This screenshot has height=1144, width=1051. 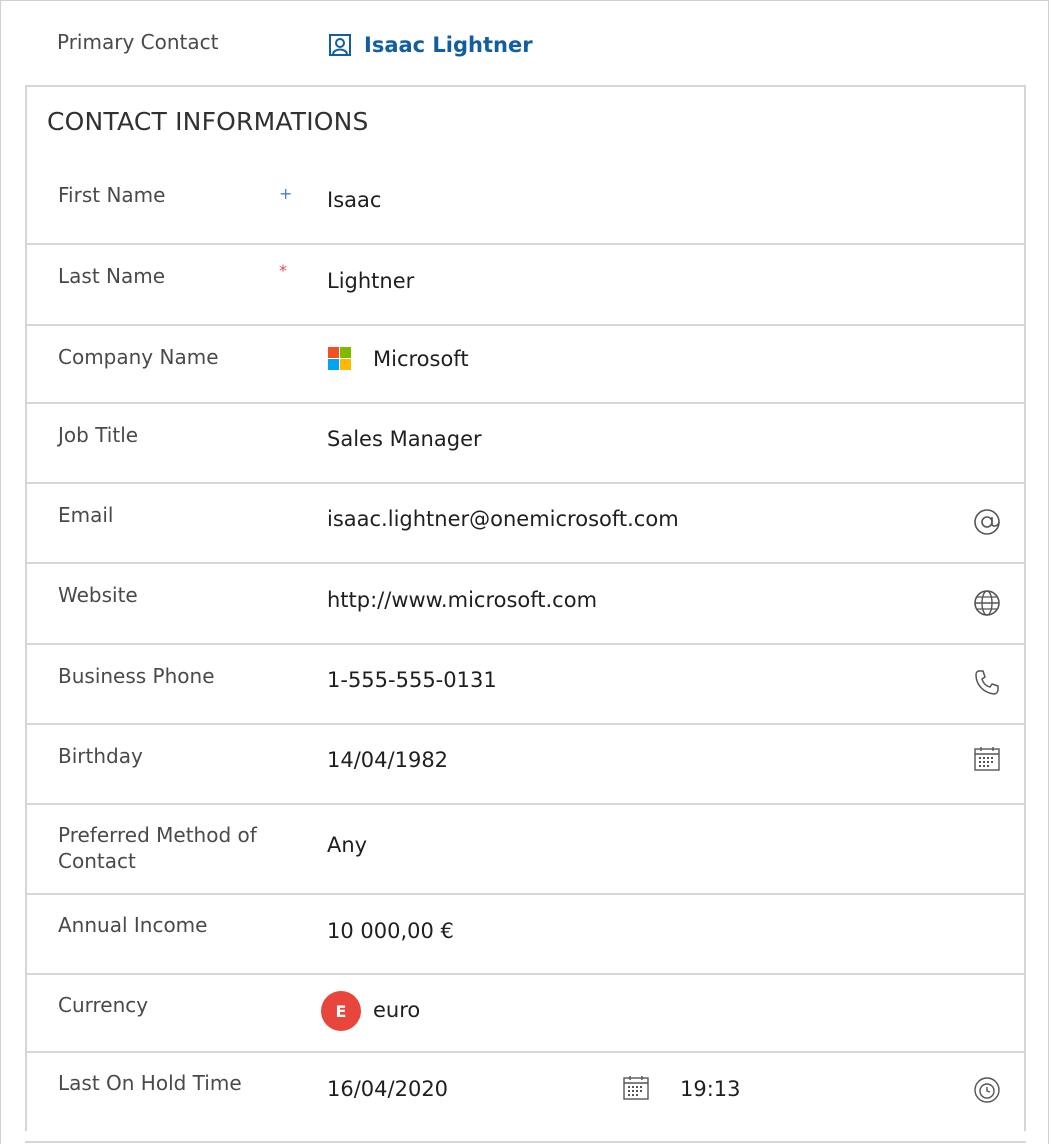 What do you see at coordinates (525, 765) in the screenshot?
I see `field-row-birthday: Birthday 14/04/1982` at bounding box center [525, 765].